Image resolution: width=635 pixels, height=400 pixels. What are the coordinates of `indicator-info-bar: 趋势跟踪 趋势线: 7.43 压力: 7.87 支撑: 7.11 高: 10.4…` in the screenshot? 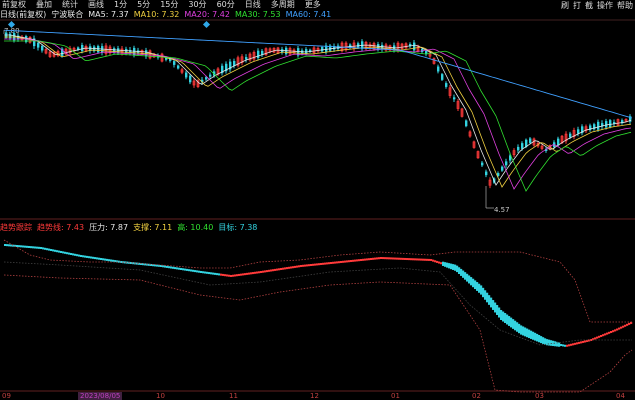 It's located at (128, 227).